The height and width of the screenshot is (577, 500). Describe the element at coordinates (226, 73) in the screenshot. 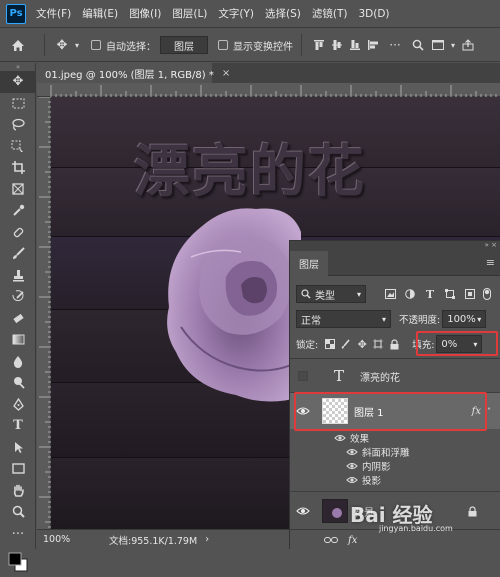

I see `close-icon: ×` at that location.